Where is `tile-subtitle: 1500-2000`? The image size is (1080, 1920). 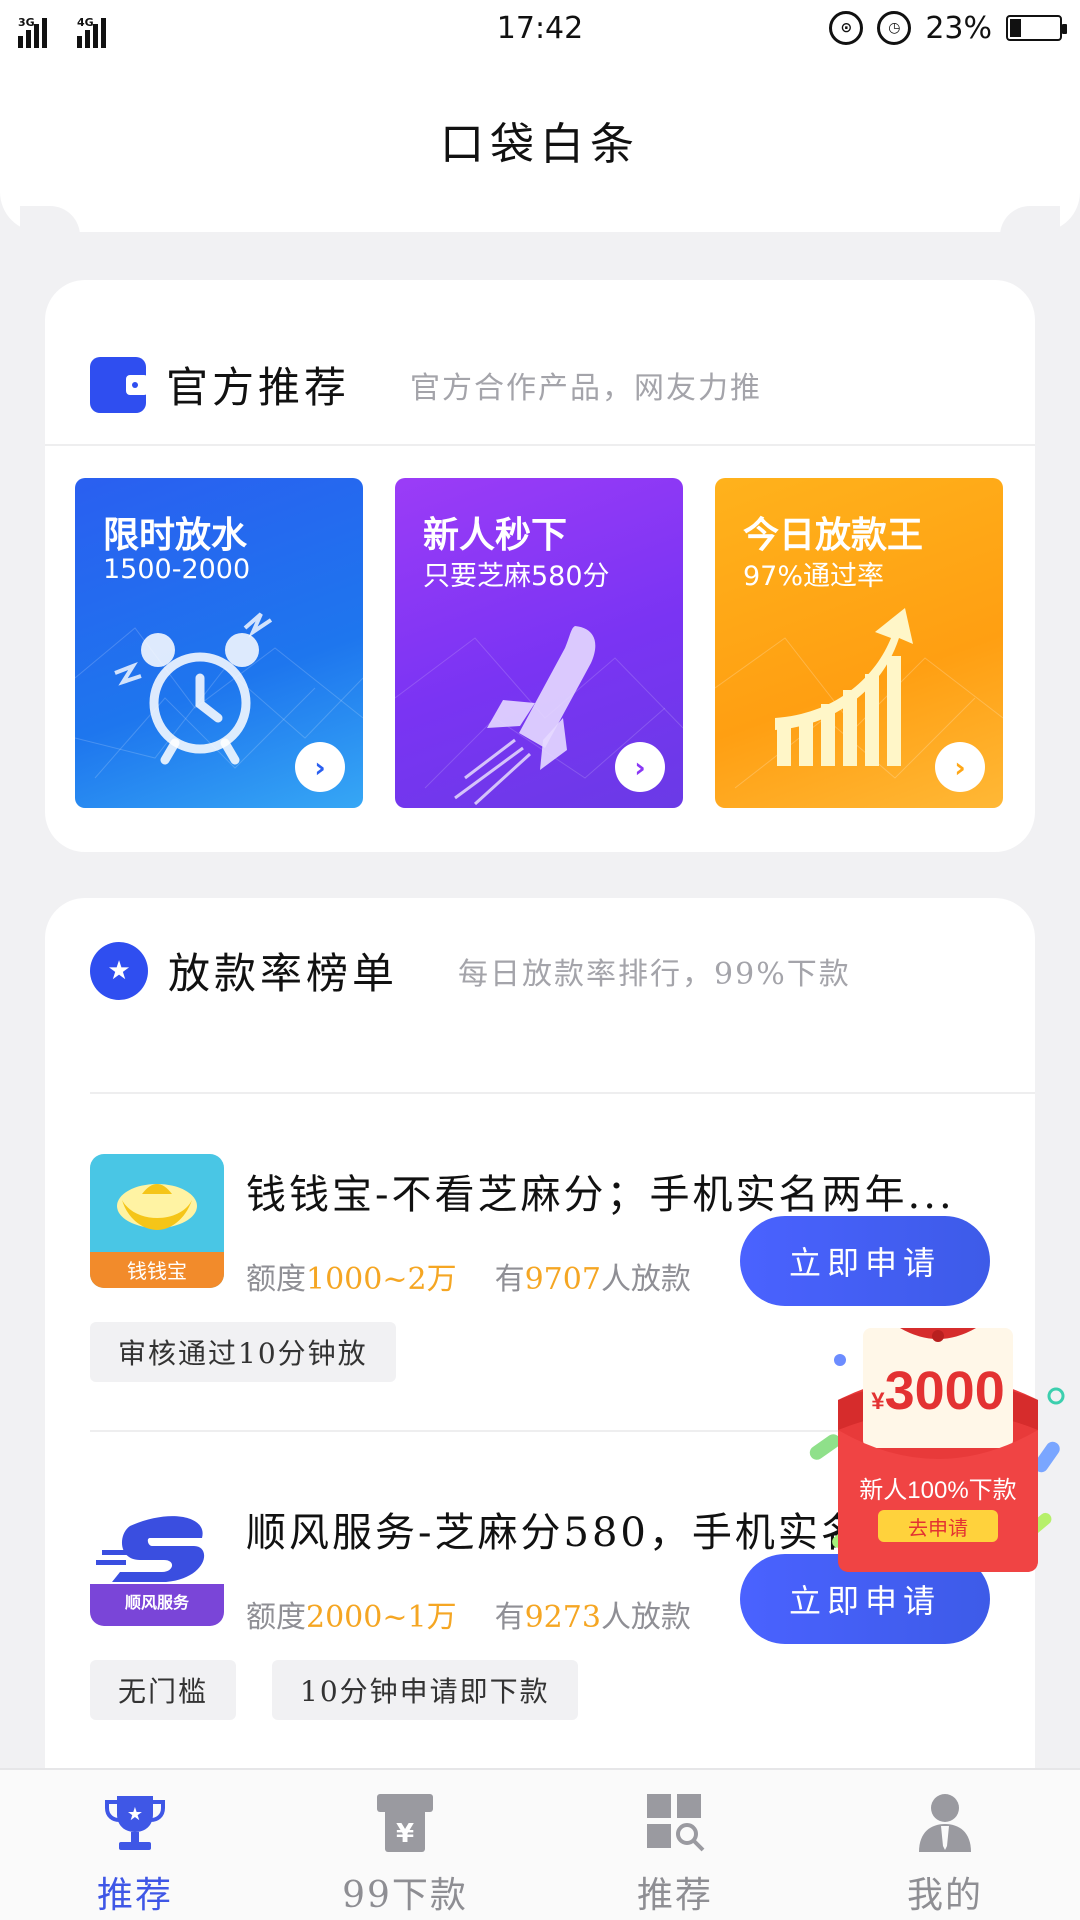
tile-subtitle: 1500-2000 is located at coordinates (177, 569).